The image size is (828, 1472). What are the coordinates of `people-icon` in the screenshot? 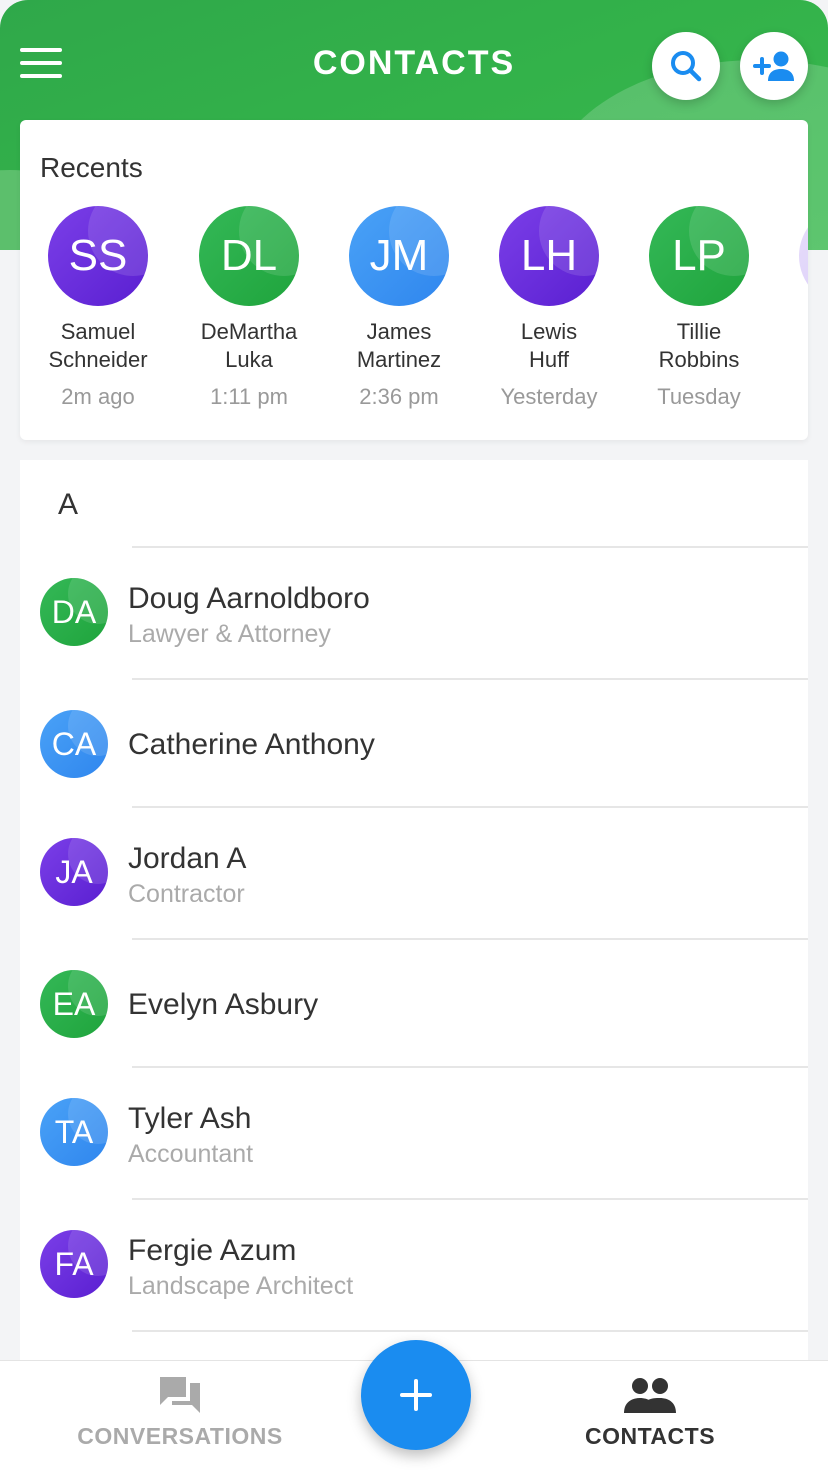 It's located at (650, 1395).